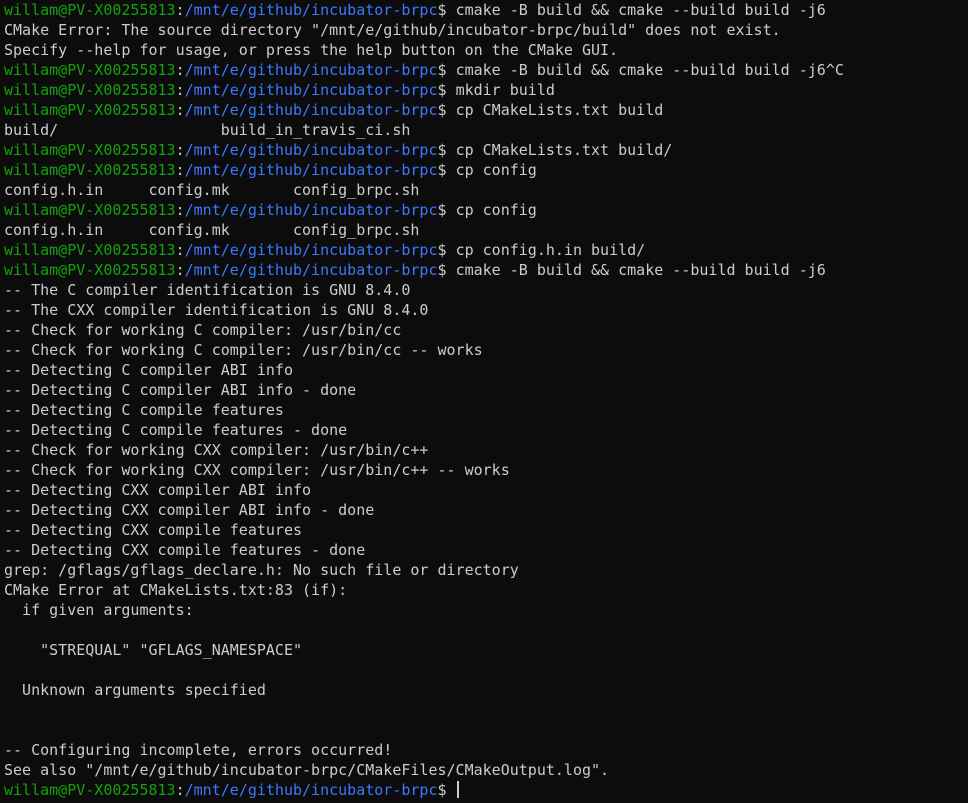 The width and height of the screenshot is (968, 803). Describe the element at coordinates (505, 90) in the screenshot. I see `command-text: mkdir build` at that location.